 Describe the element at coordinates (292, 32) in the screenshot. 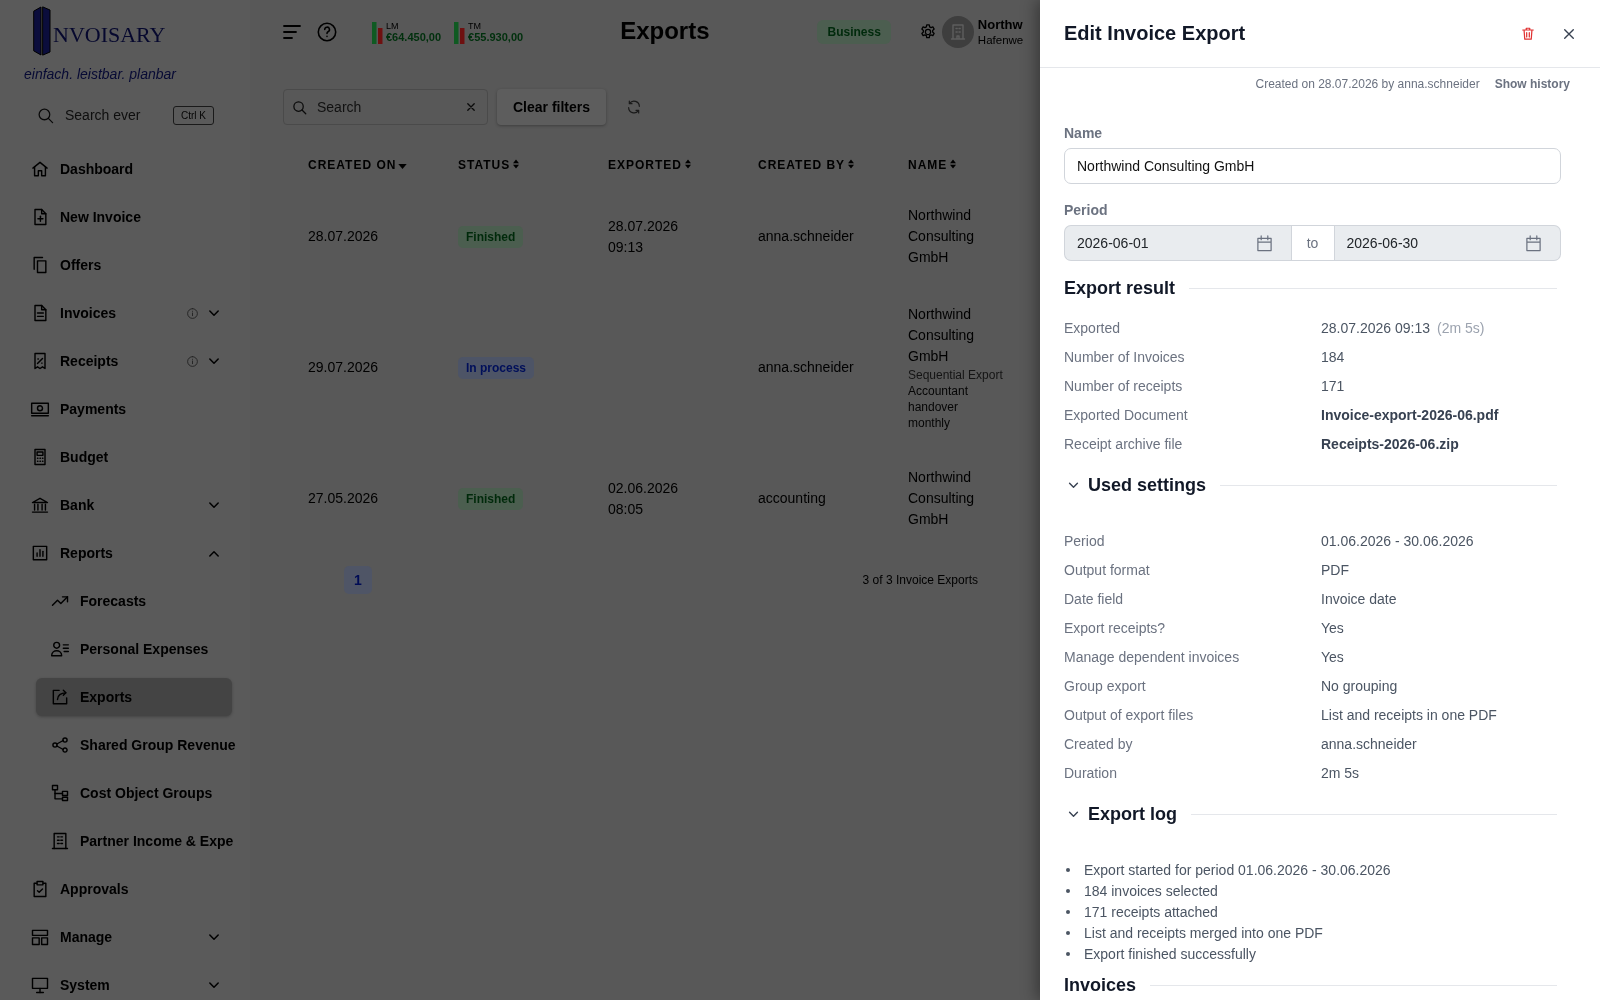

I see `menu-icon` at that location.